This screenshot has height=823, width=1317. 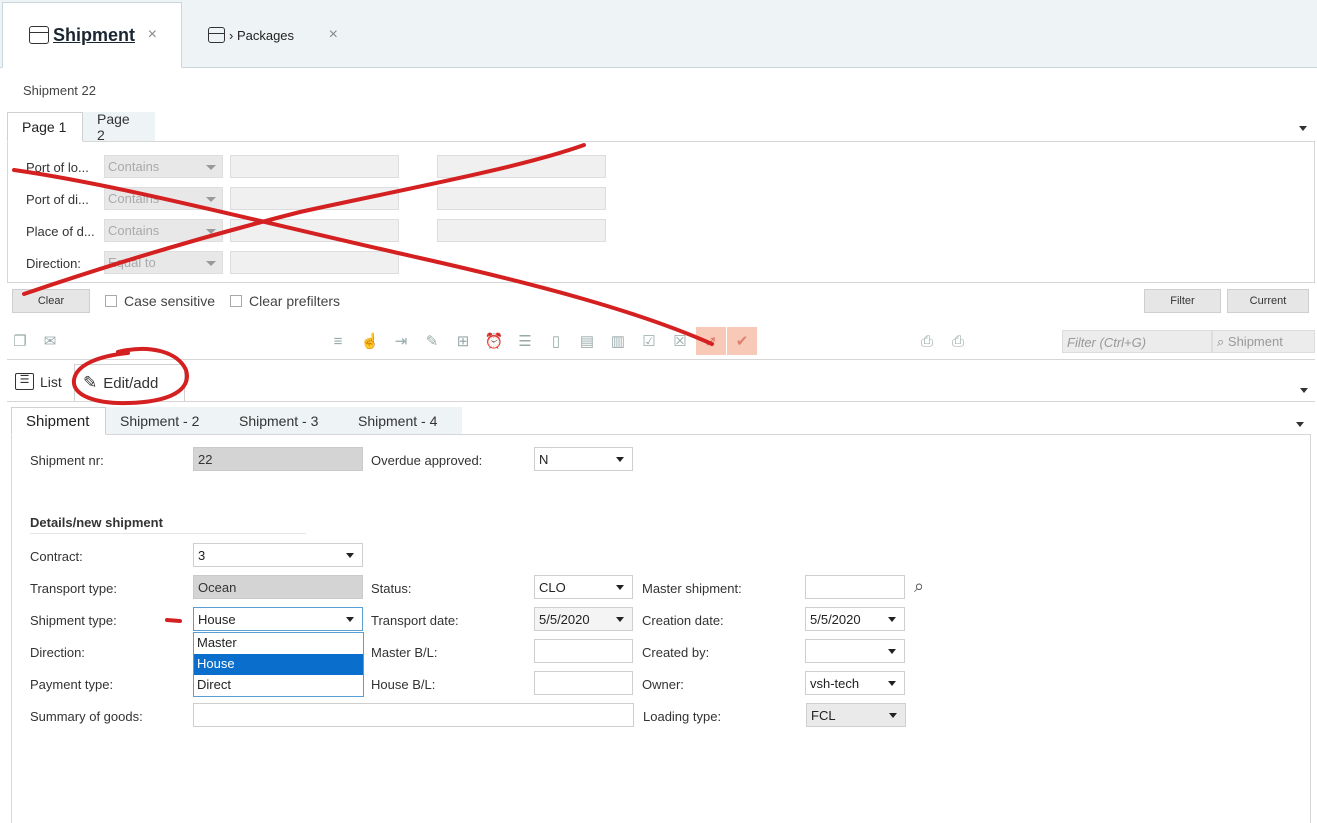 What do you see at coordinates (391, 588) in the screenshot?
I see `status-label: Status:` at bounding box center [391, 588].